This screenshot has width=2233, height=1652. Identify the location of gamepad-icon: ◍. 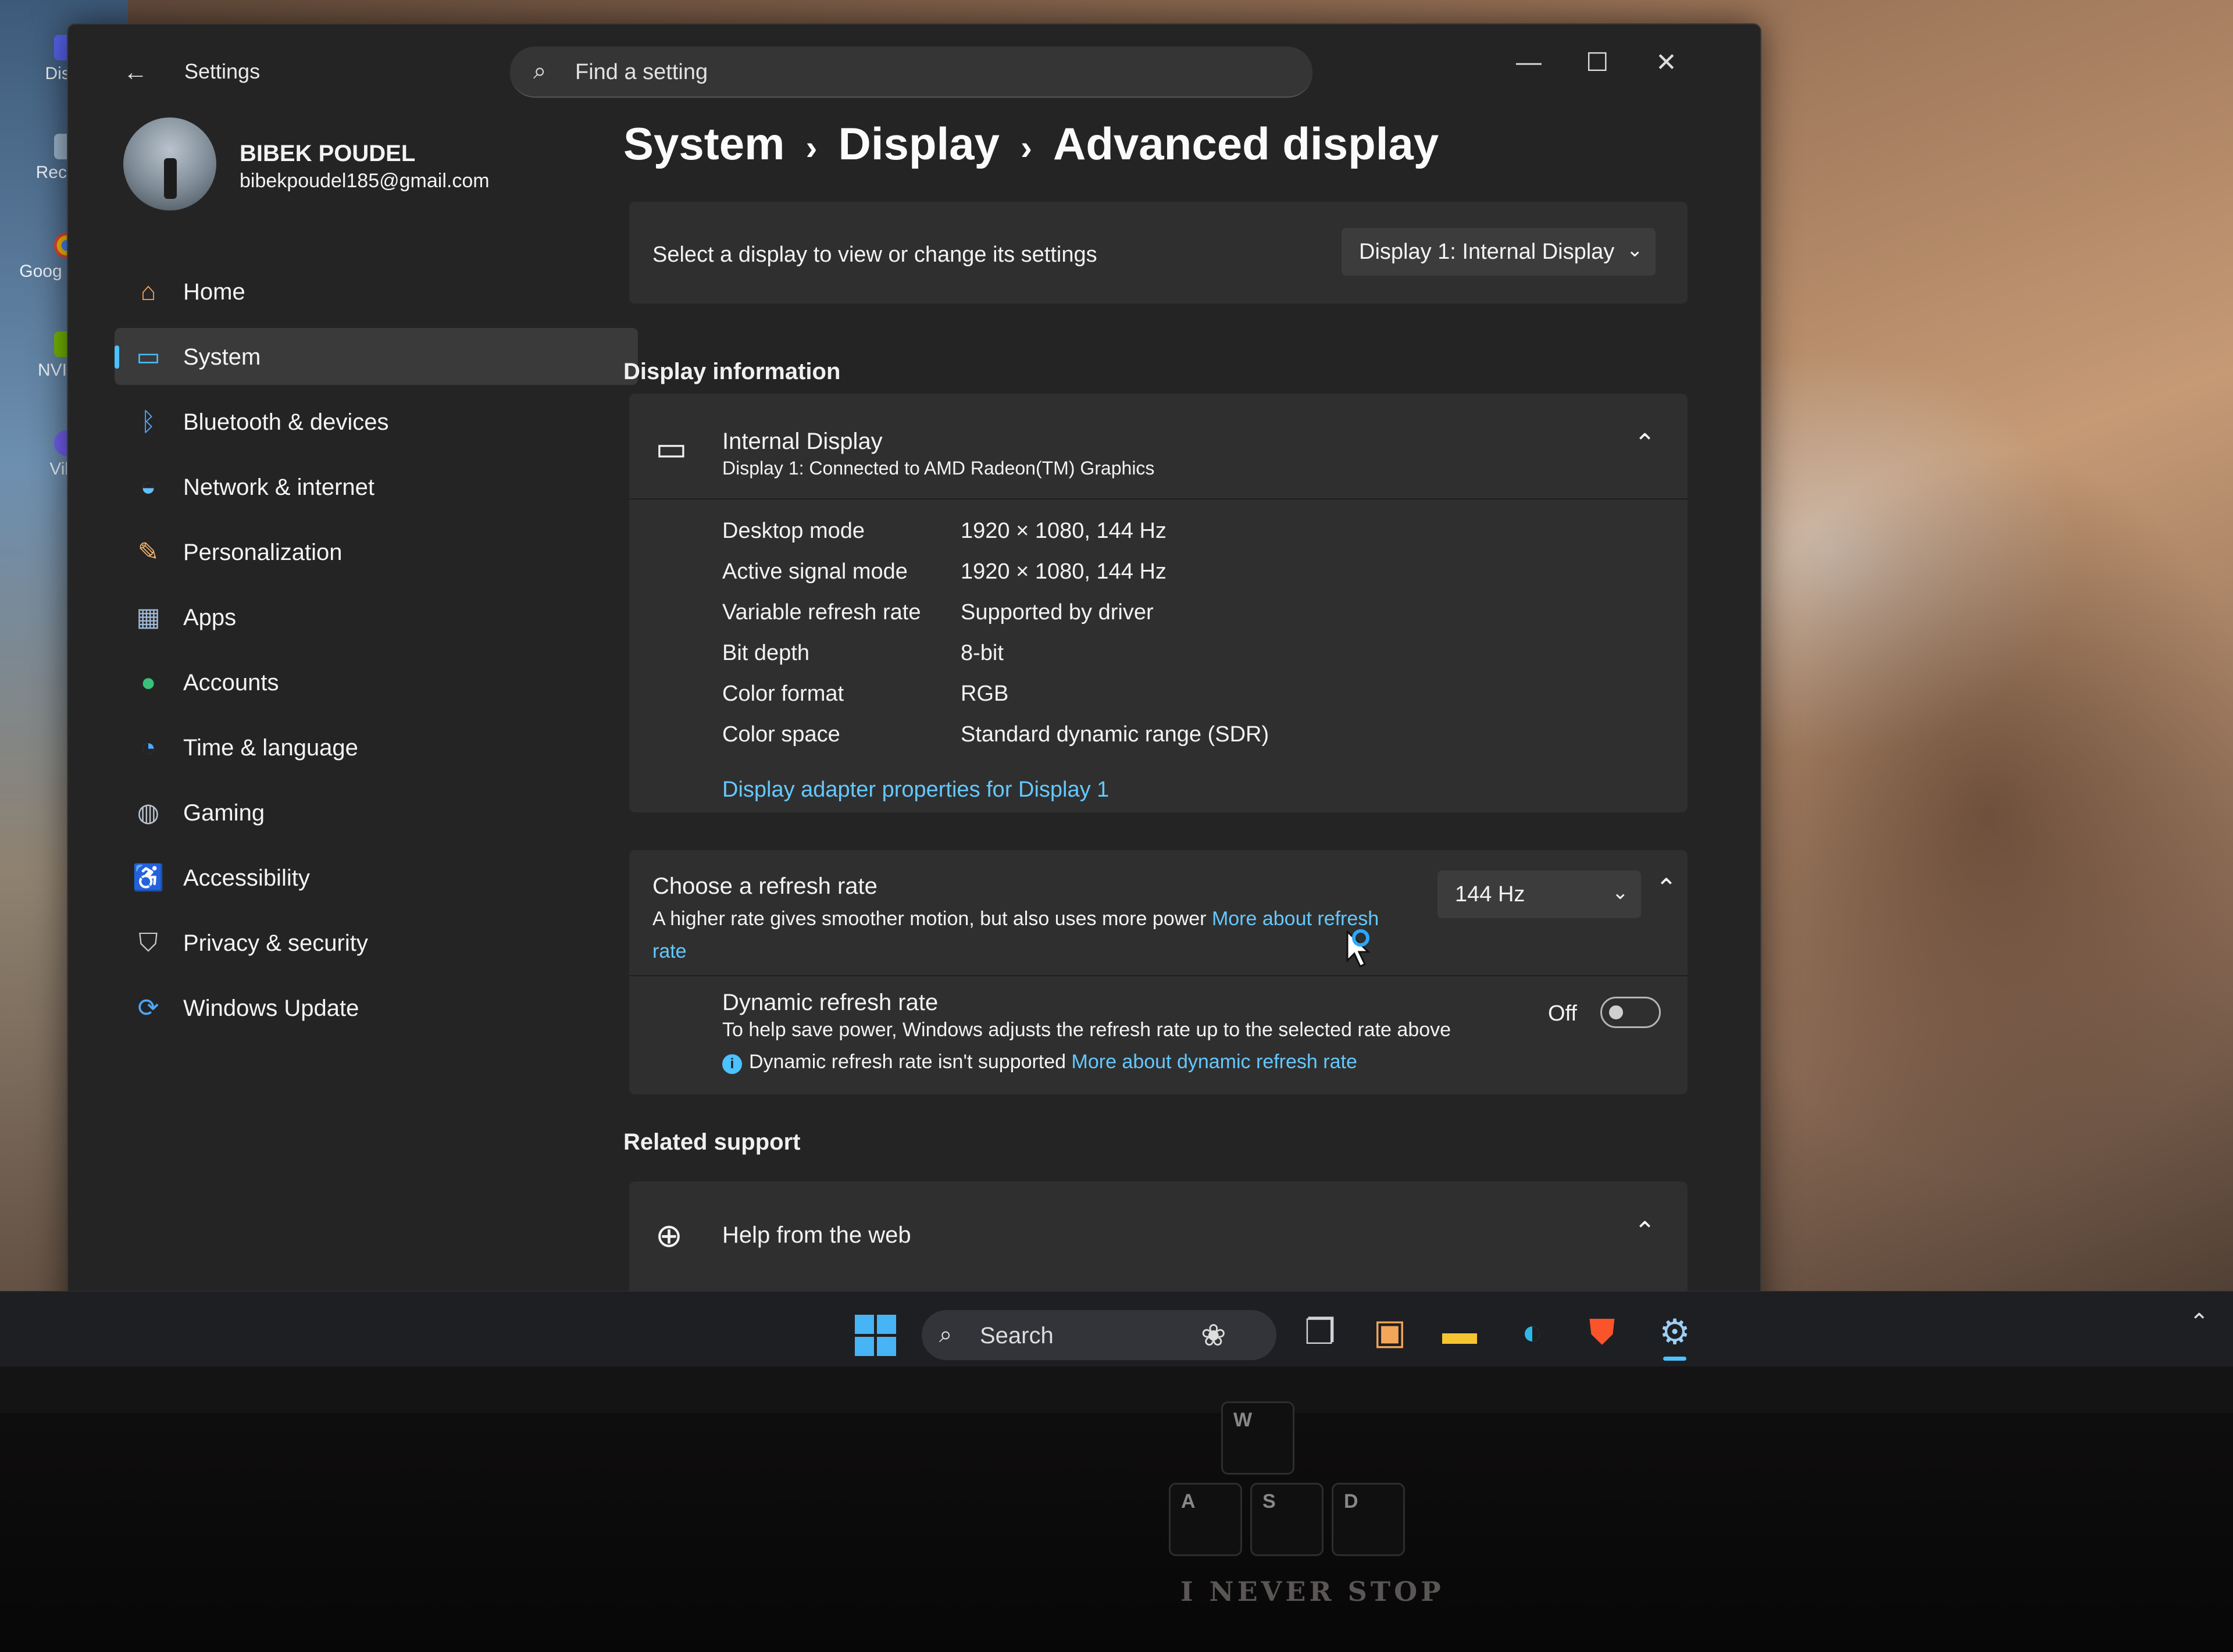
(149, 812).